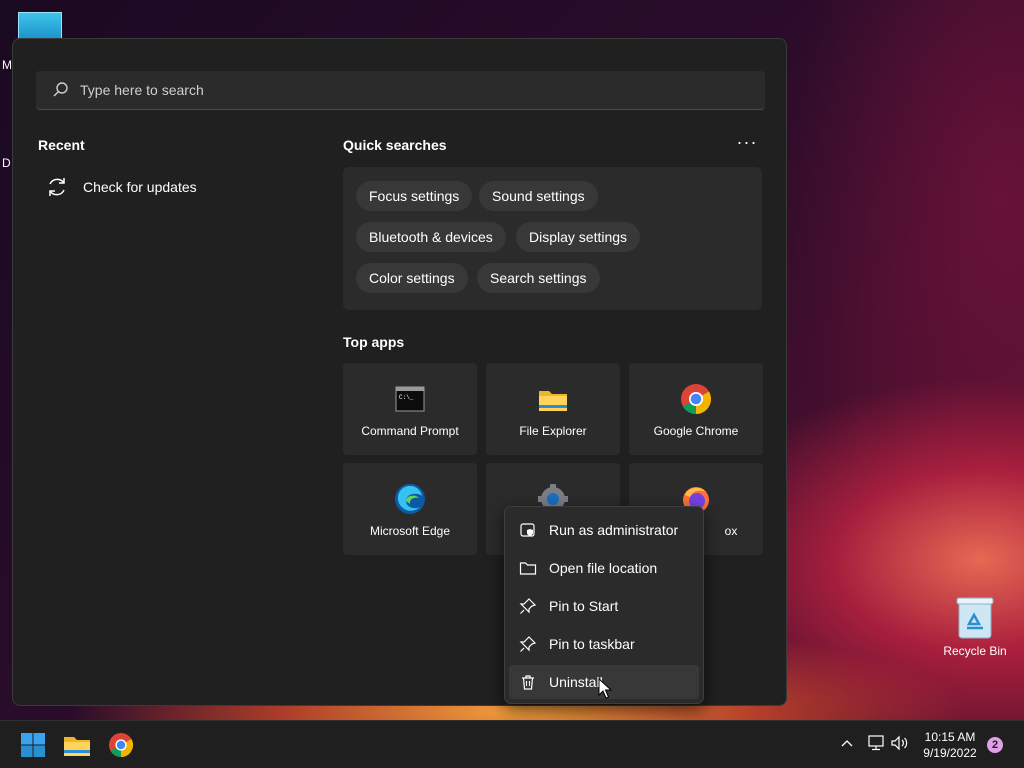 This screenshot has width=1024, height=768. What do you see at coordinates (696, 431) in the screenshot?
I see `app-label: Google Chrome` at bounding box center [696, 431].